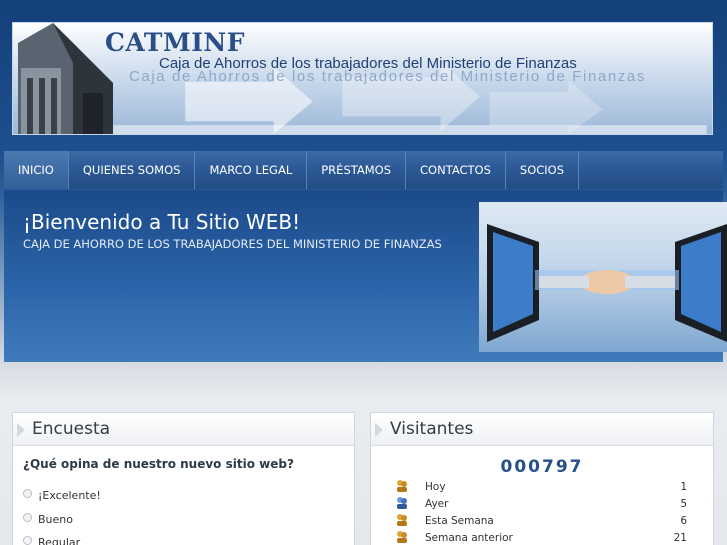 The width and height of the screenshot is (727, 545). Describe the element at coordinates (680, 538) in the screenshot. I see `visitor-row-count: 21` at that location.